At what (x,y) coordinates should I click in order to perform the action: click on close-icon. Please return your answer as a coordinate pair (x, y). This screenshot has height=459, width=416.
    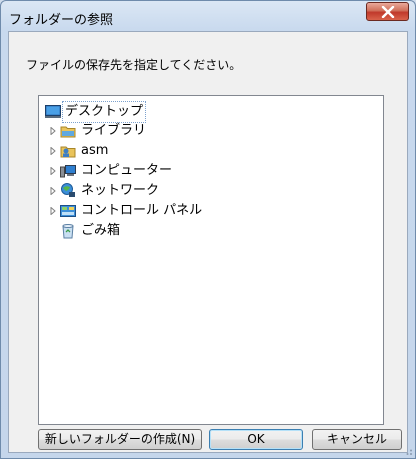
    Looking at the image, I should click on (388, 12).